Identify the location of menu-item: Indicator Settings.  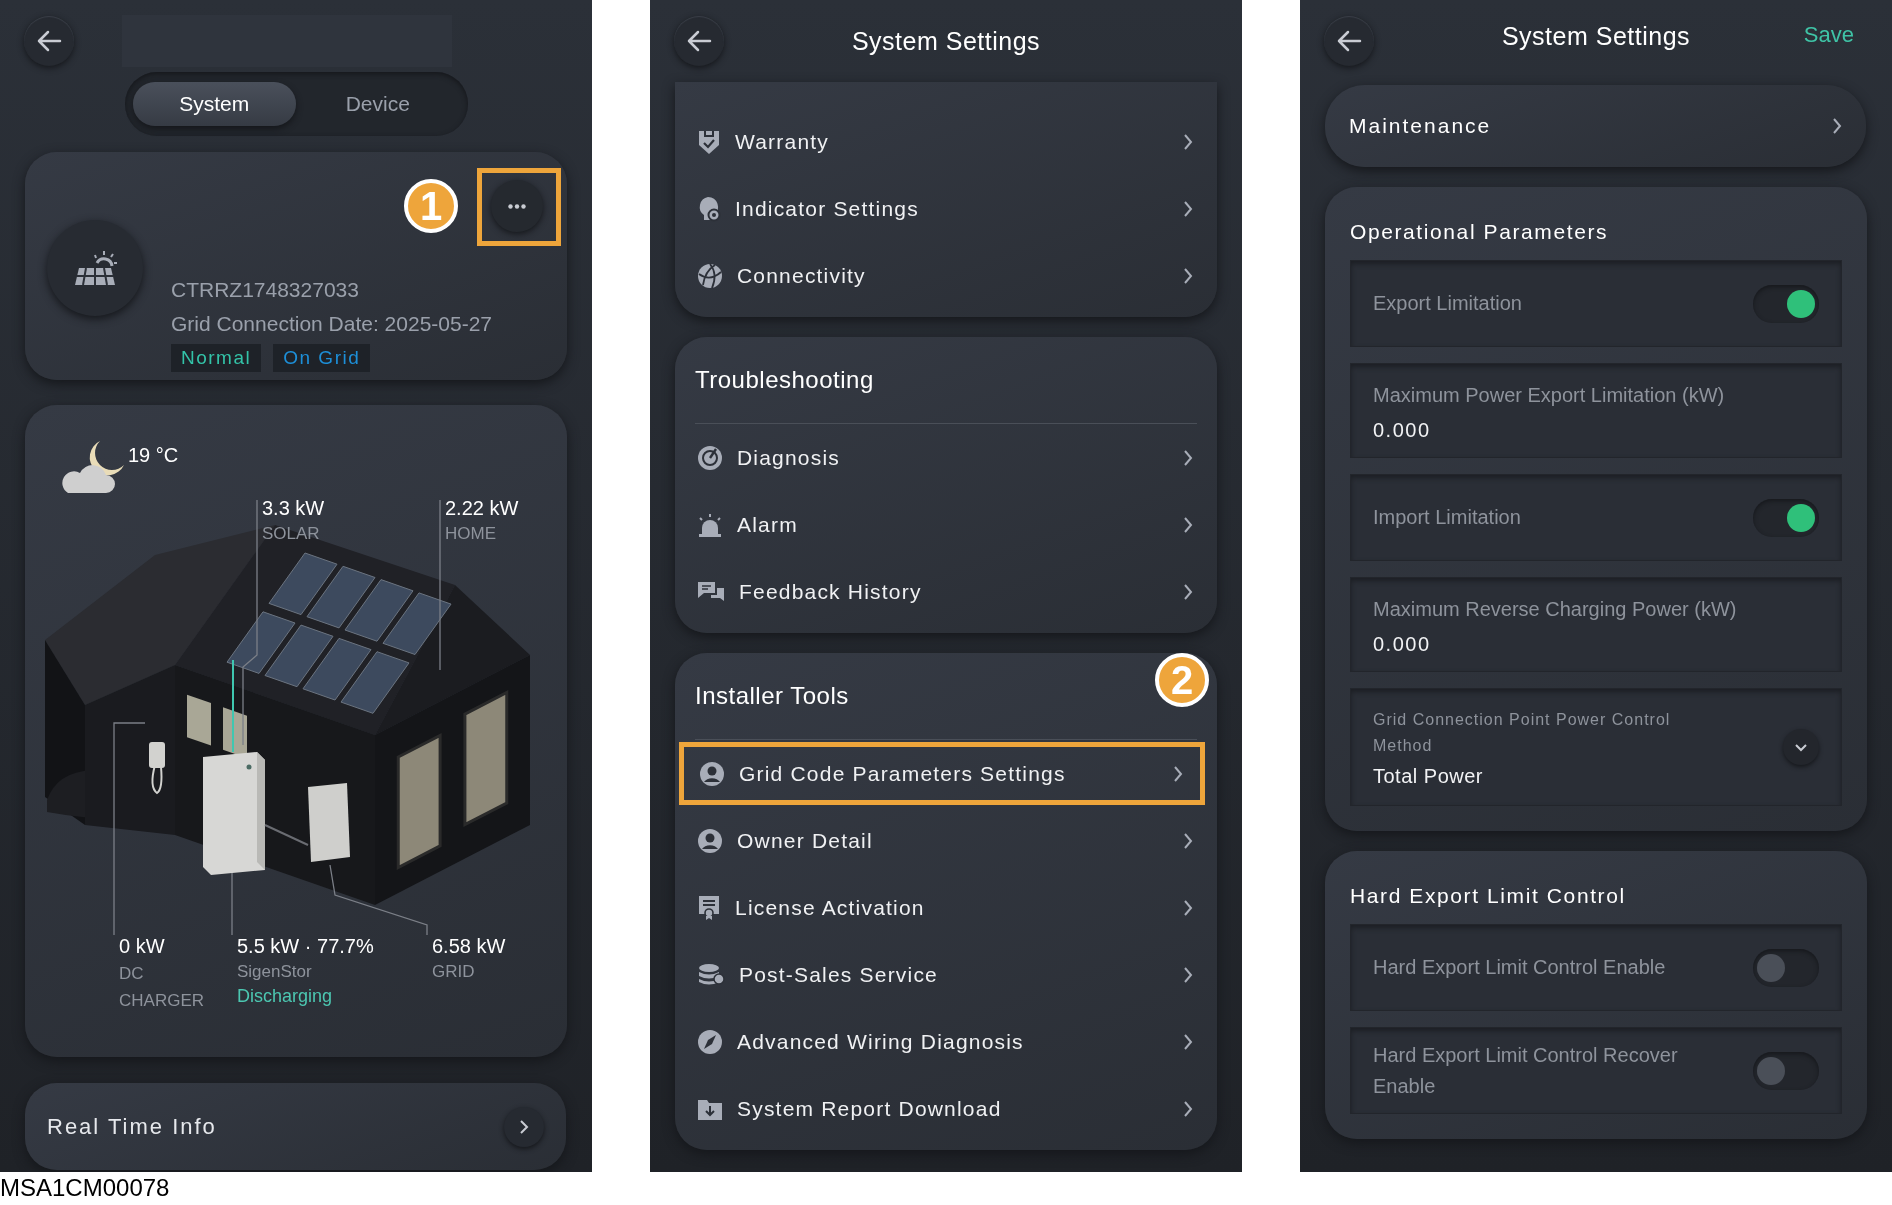
(946, 208).